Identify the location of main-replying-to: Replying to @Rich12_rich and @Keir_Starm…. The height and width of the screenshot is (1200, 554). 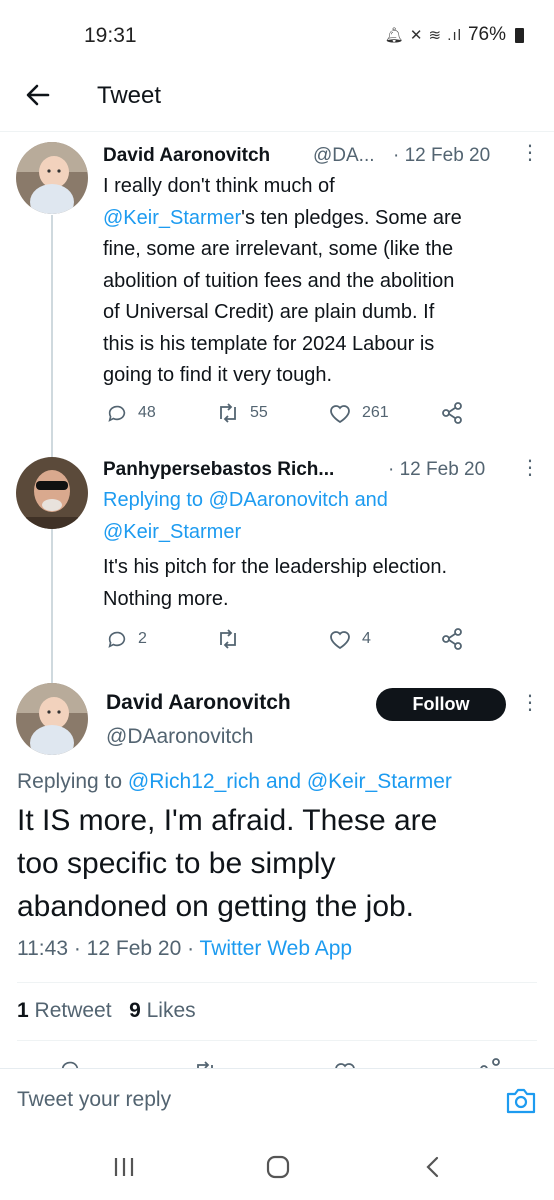
(234, 782).